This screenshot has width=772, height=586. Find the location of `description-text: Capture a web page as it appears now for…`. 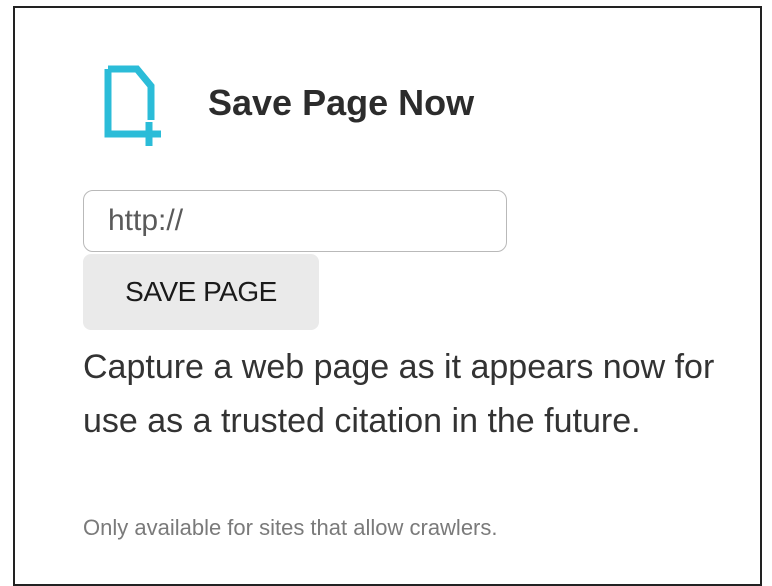

description-text: Capture a web page as it appears now for… is located at coordinates (399, 394).